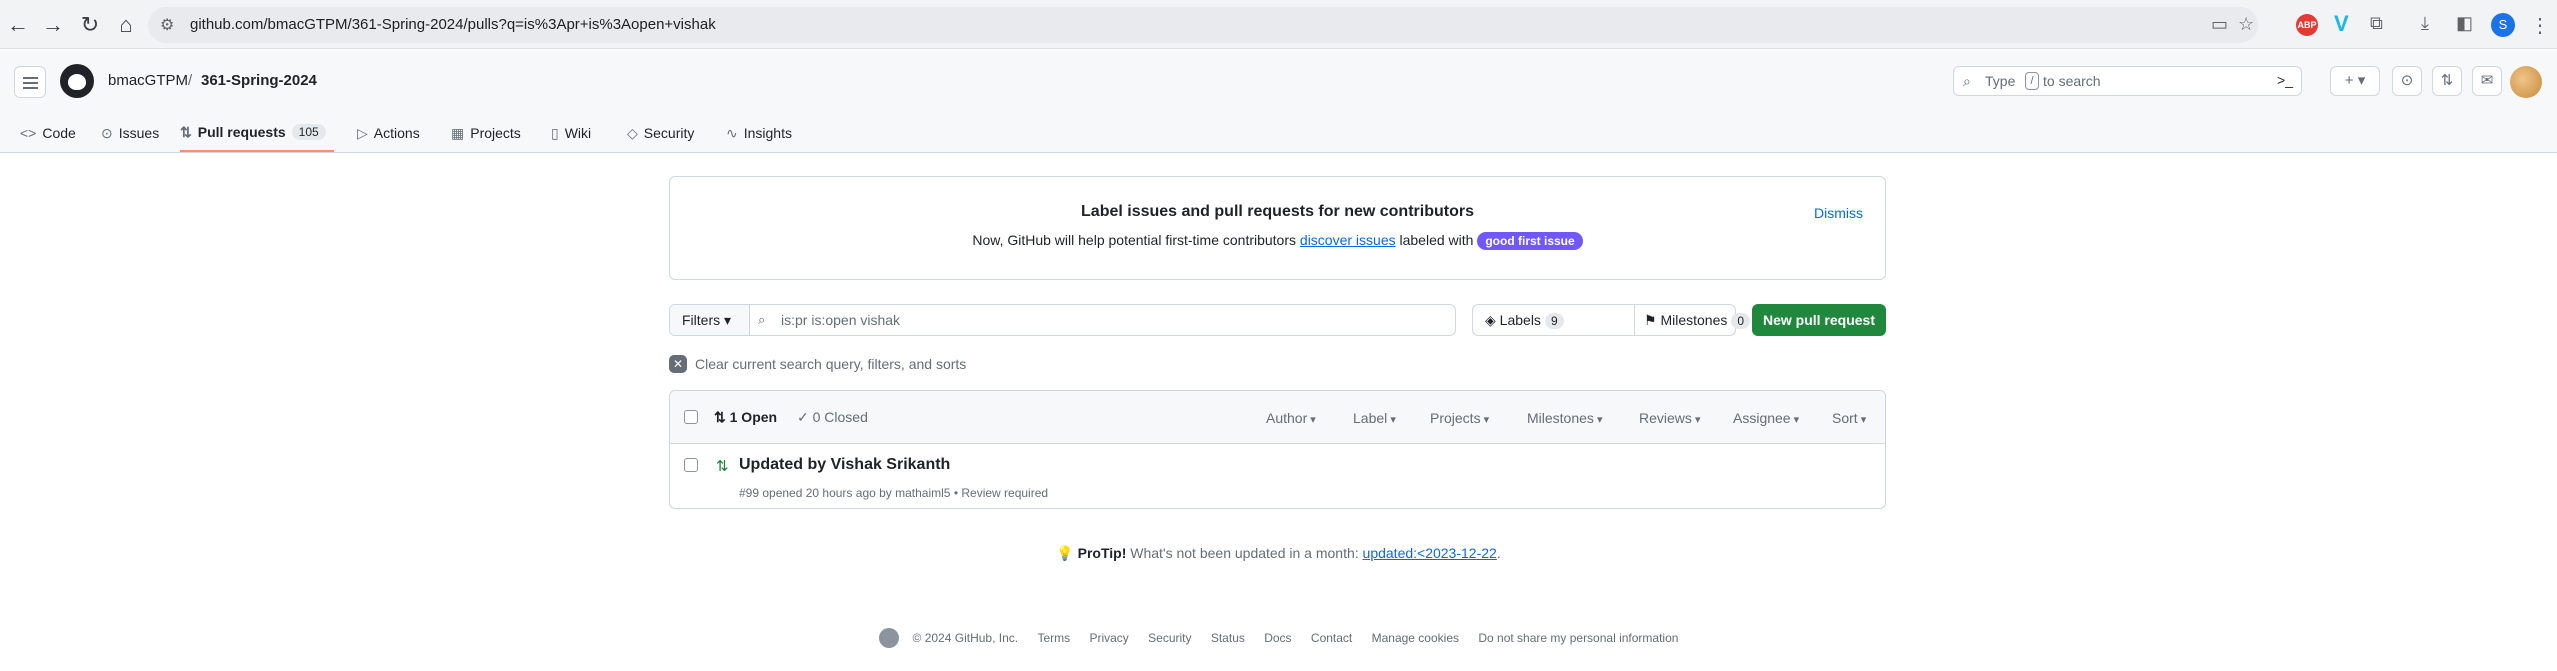 This screenshot has width=2557, height=671. Describe the element at coordinates (241, 132) in the screenshot. I see `tab-label: Pull requests` at that location.